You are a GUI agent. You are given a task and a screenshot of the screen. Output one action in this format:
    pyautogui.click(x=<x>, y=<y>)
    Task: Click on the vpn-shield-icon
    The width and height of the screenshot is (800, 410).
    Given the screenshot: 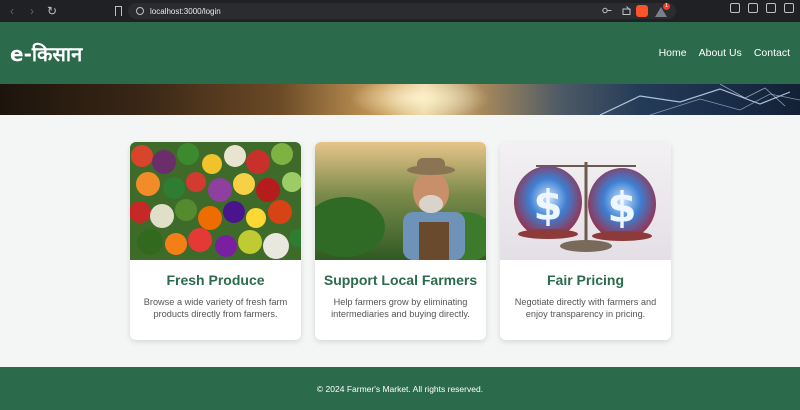 What is the action you would take?
    pyautogui.click(x=789, y=8)
    